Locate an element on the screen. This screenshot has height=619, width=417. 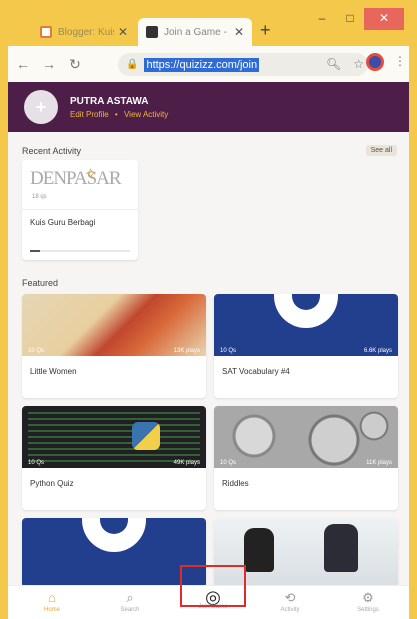
code-lines is located at coordinates (114, 437).